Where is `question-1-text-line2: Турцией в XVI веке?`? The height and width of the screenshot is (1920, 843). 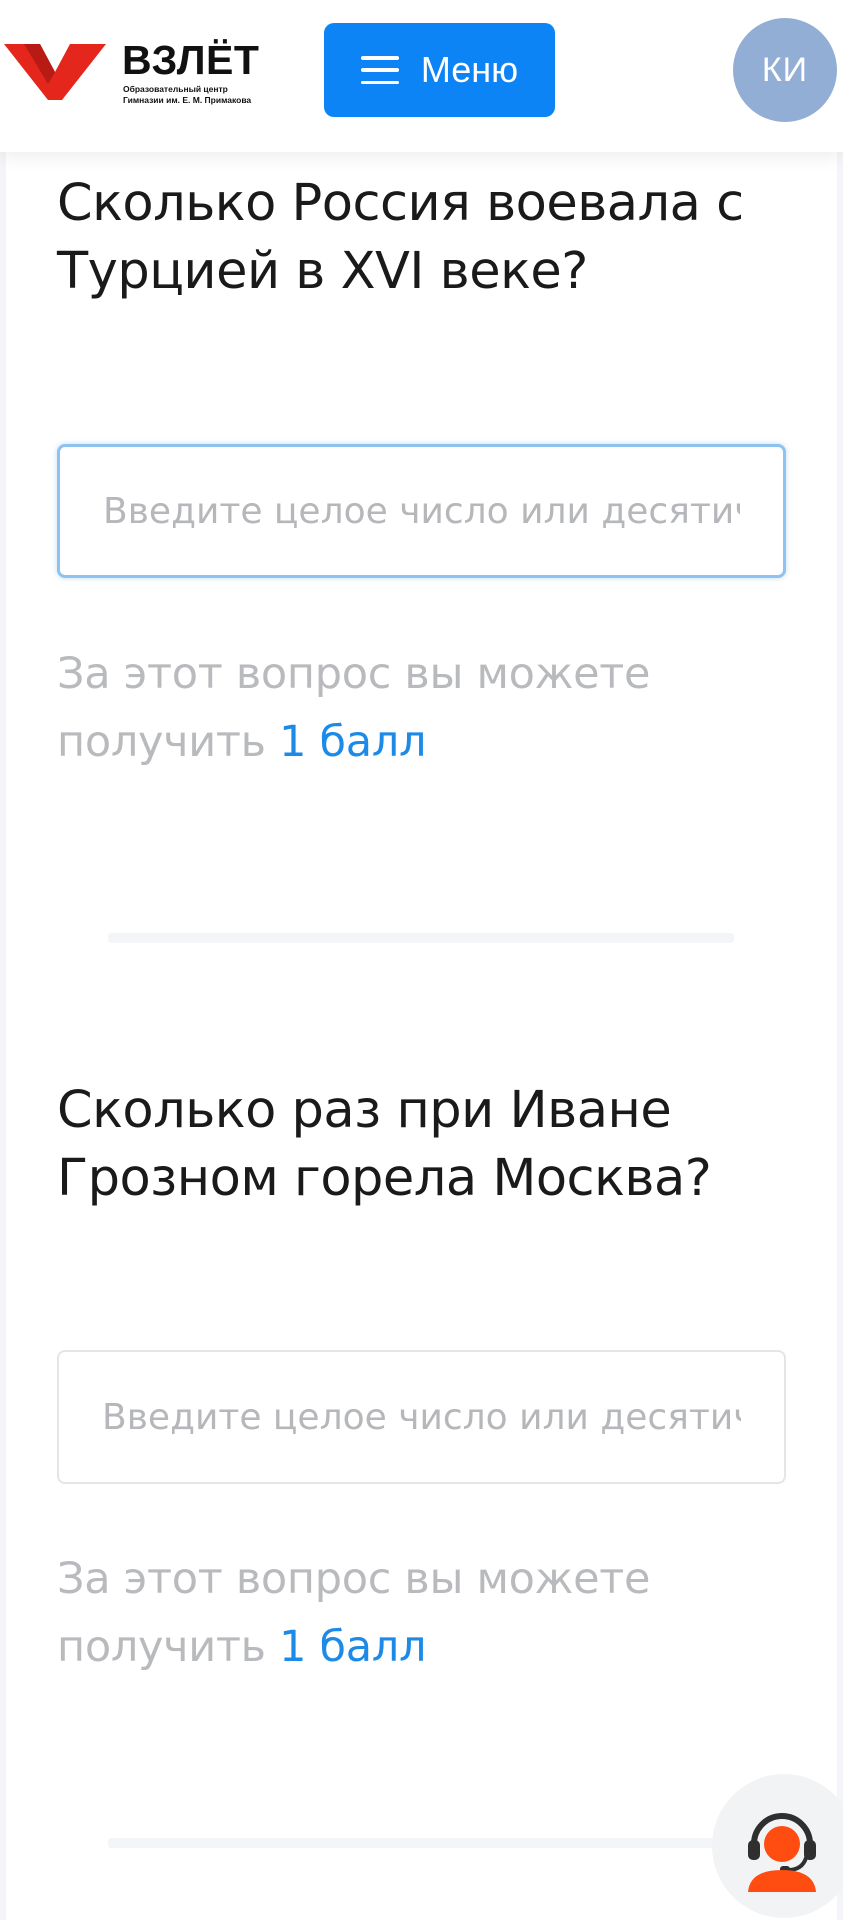
question-1-text-line2: Турцией в XVI веке? is located at coordinates (322, 271).